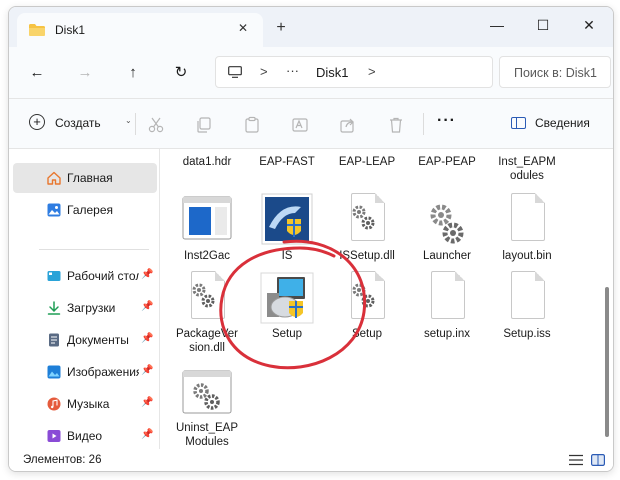 The width and height of the screenshot is (620, 480). I want to click on file-item: Setup.iss, so click(527, 316).